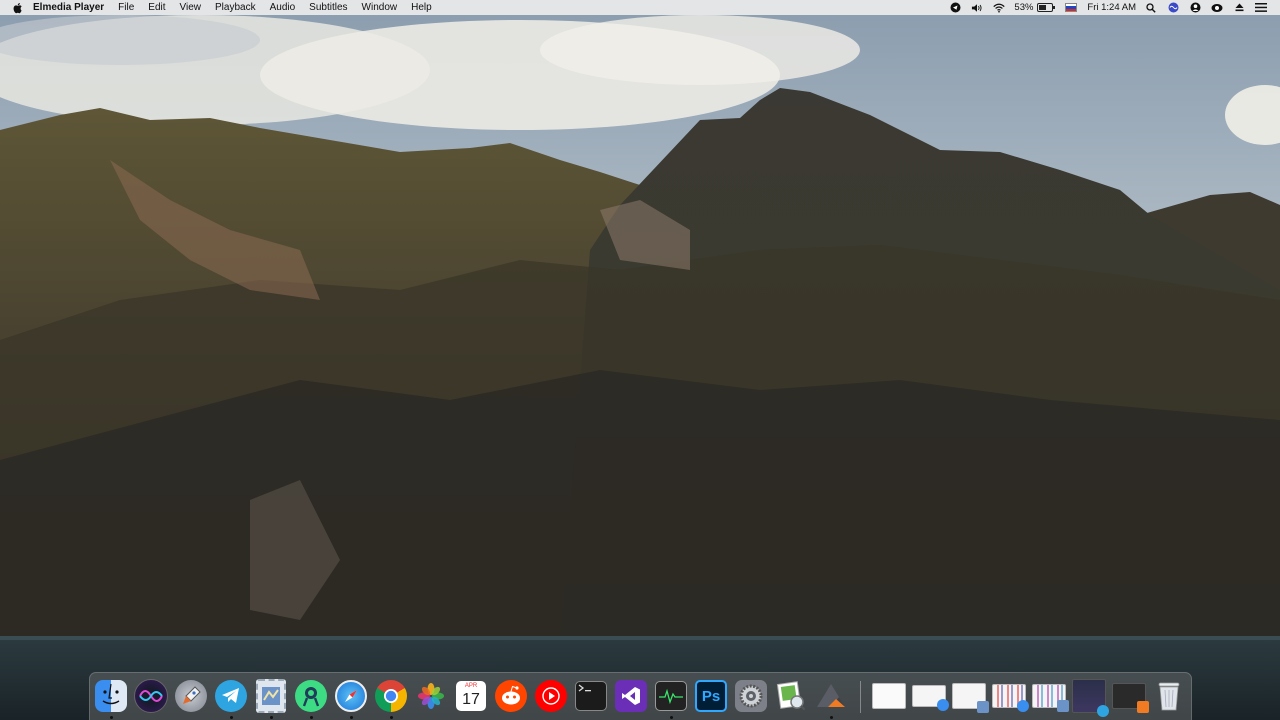 This screenshot has width=1280, height=720. I want to click on safari-icon, so click(351, 699).